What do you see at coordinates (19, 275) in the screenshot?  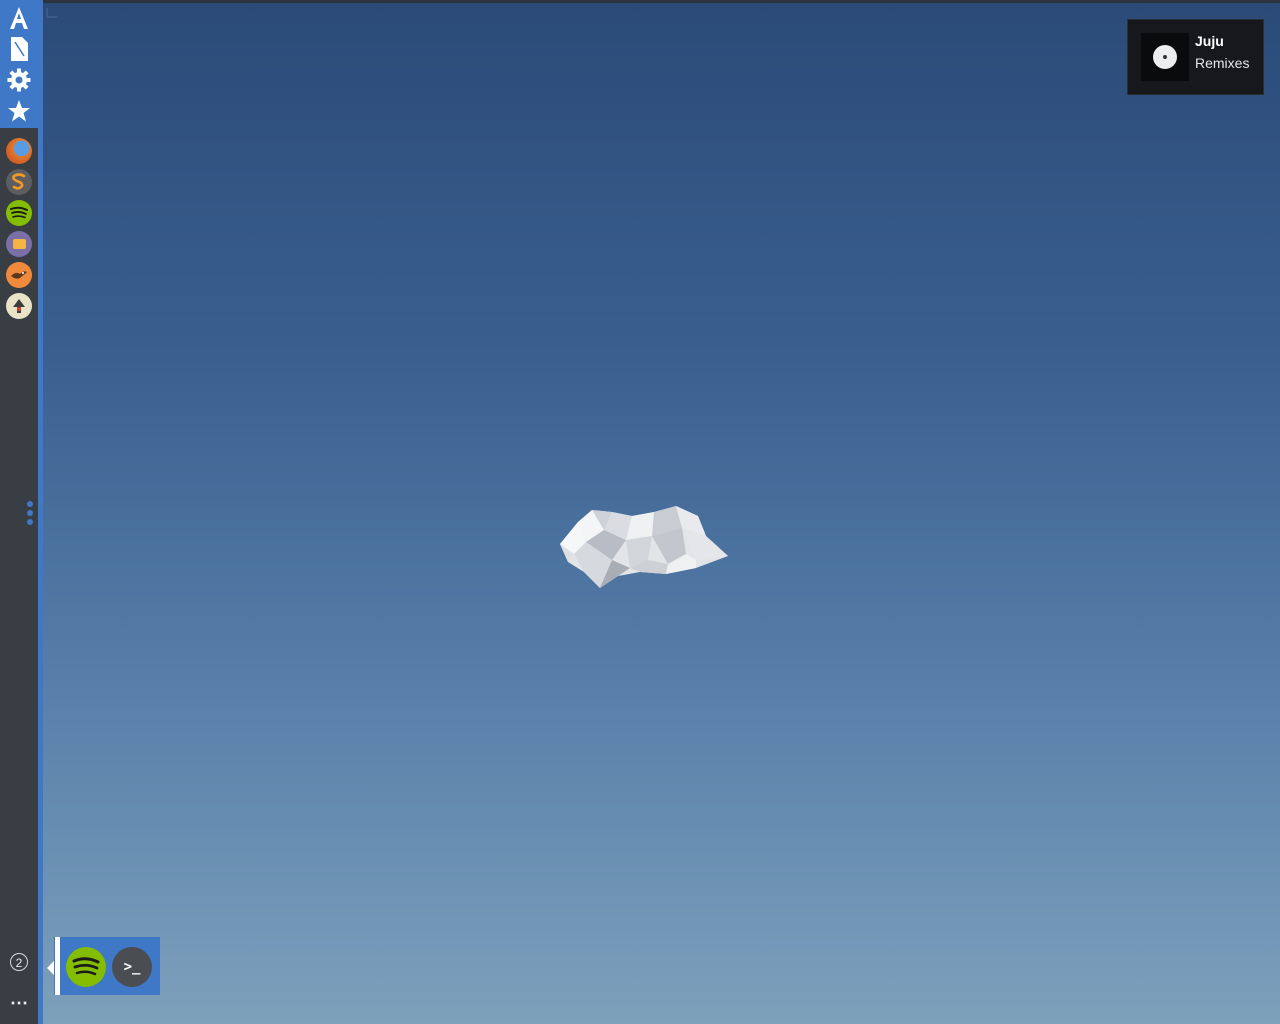 I see `bird-icon` at bounding box center [19, 275].